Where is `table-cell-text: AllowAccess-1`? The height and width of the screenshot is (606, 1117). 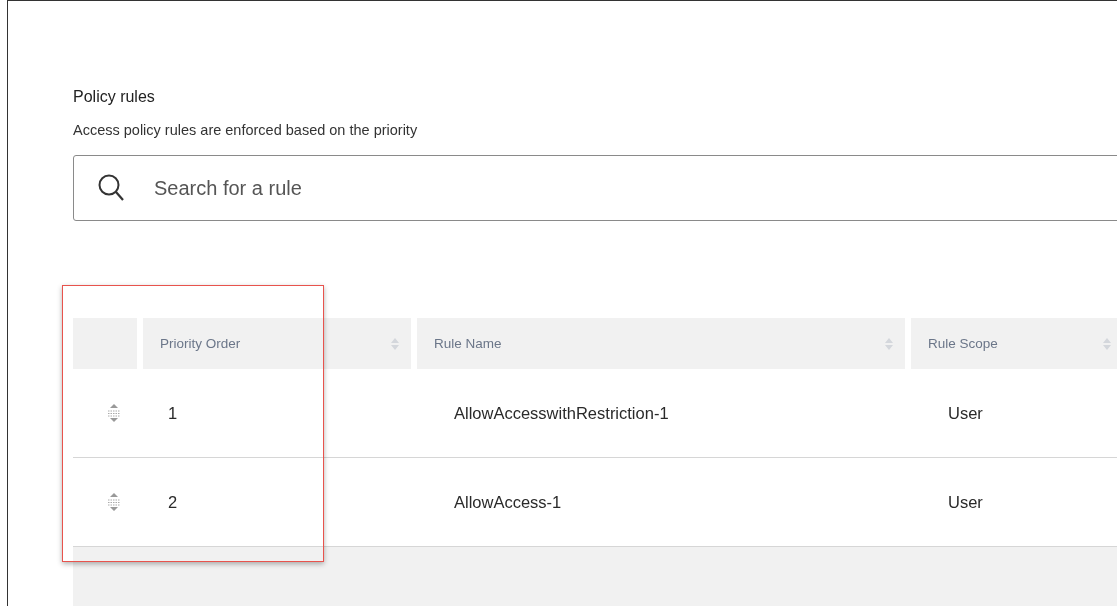 table-cell-text: AllowAccess-1 is located at coordinates (507, 502).